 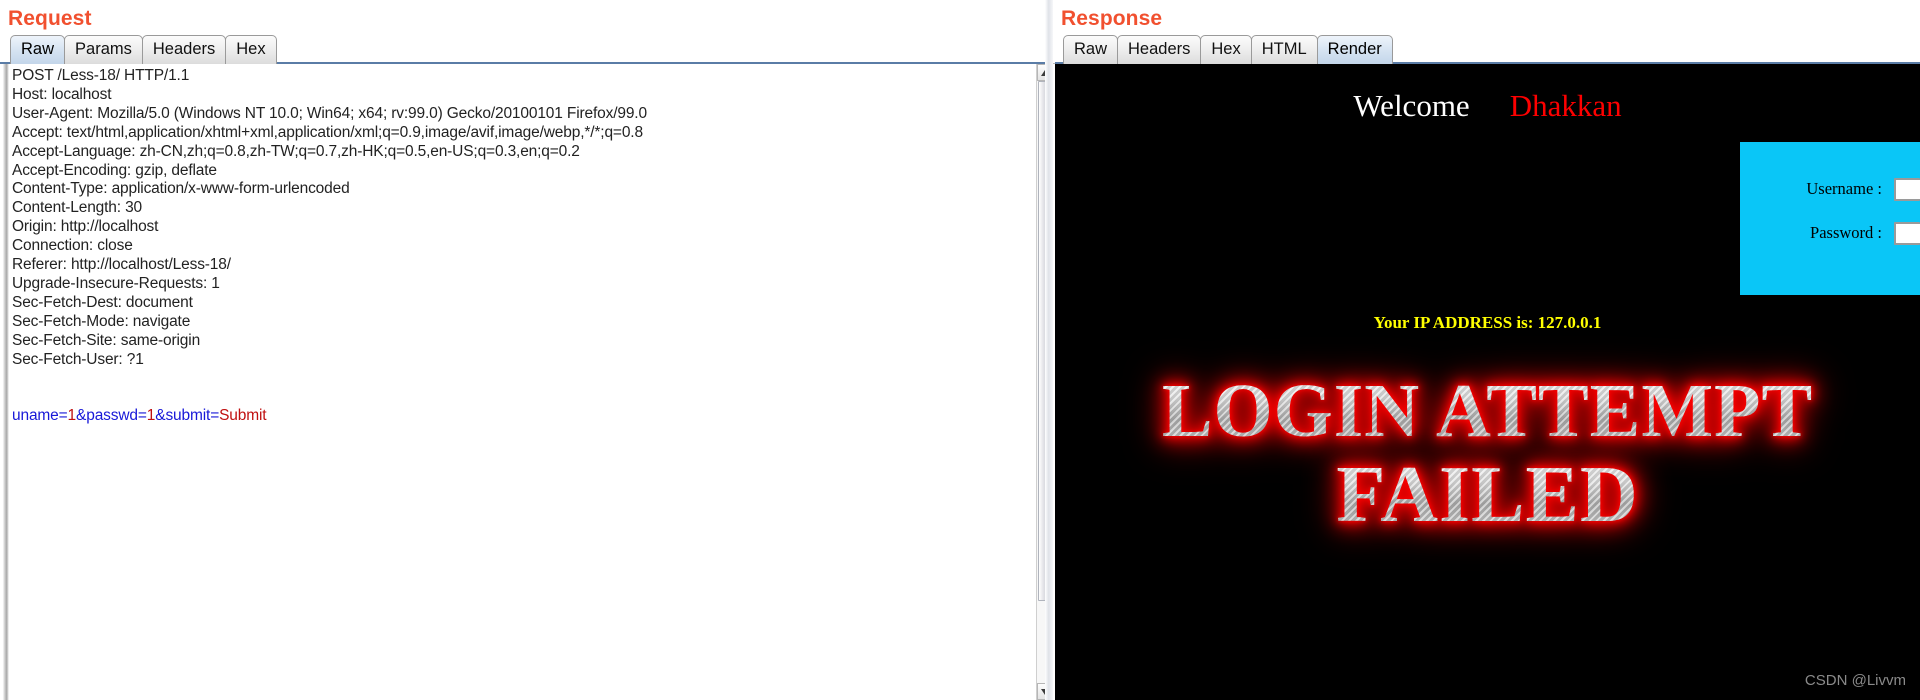 I want to click on username-display: Dhakkan, so click(x=1565, y=105).